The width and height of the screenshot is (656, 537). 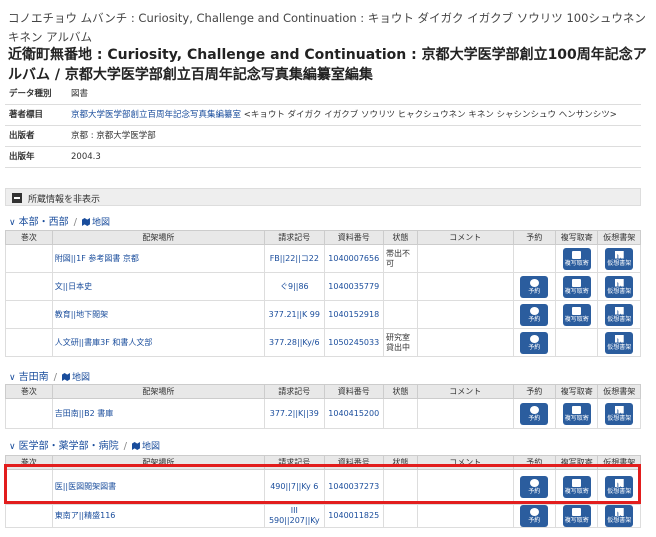 What do you see at coordinates (29, 237) in the screenshot?
I see `column-header-vol: 巻次` at bounding box center [29, 237].